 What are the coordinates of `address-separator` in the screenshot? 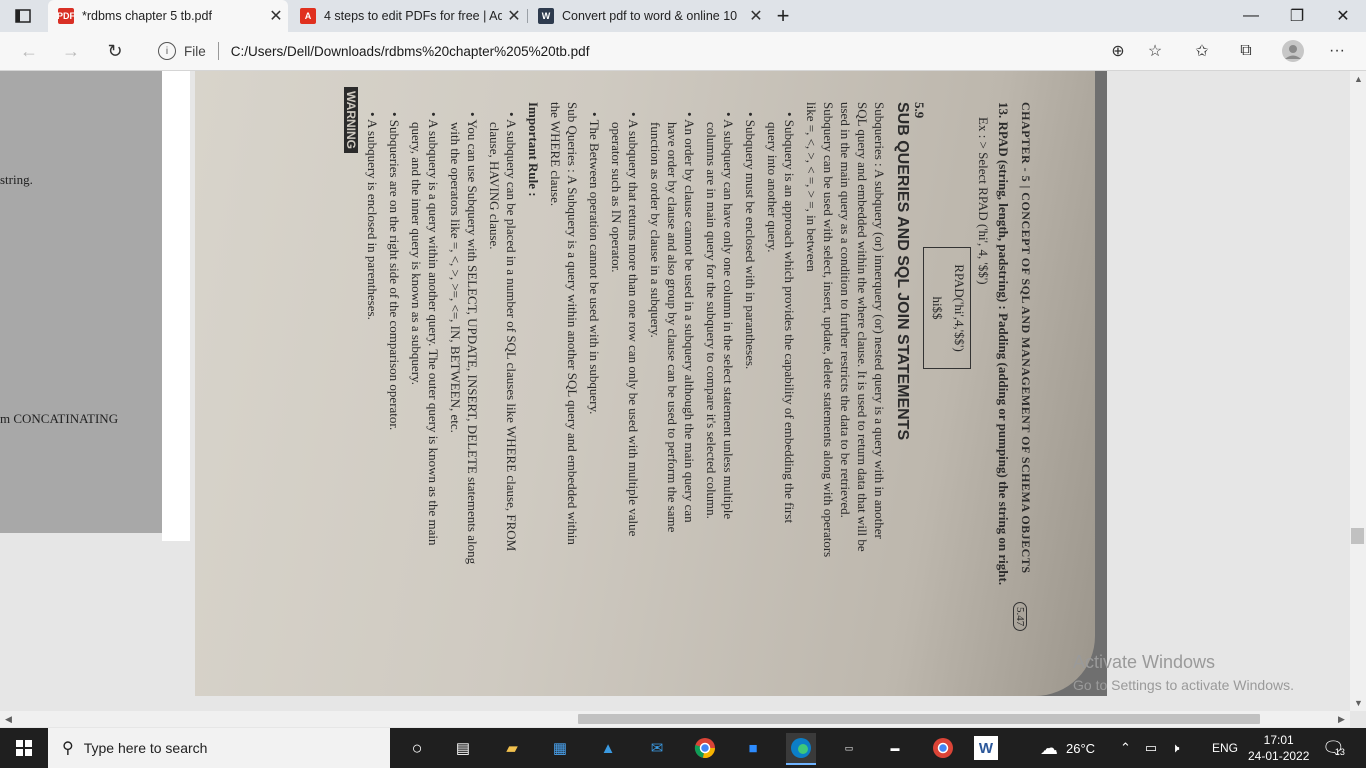 It's located at (218, 51).